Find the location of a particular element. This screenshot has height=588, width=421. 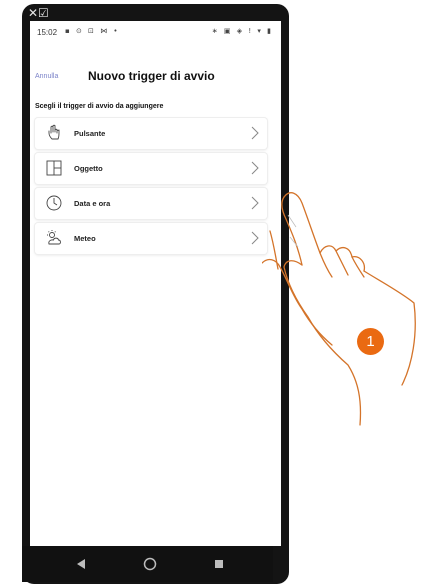

trigger-list: Pulsante Oggetto Data e ora Meteo is located at coordinates (151, 188).